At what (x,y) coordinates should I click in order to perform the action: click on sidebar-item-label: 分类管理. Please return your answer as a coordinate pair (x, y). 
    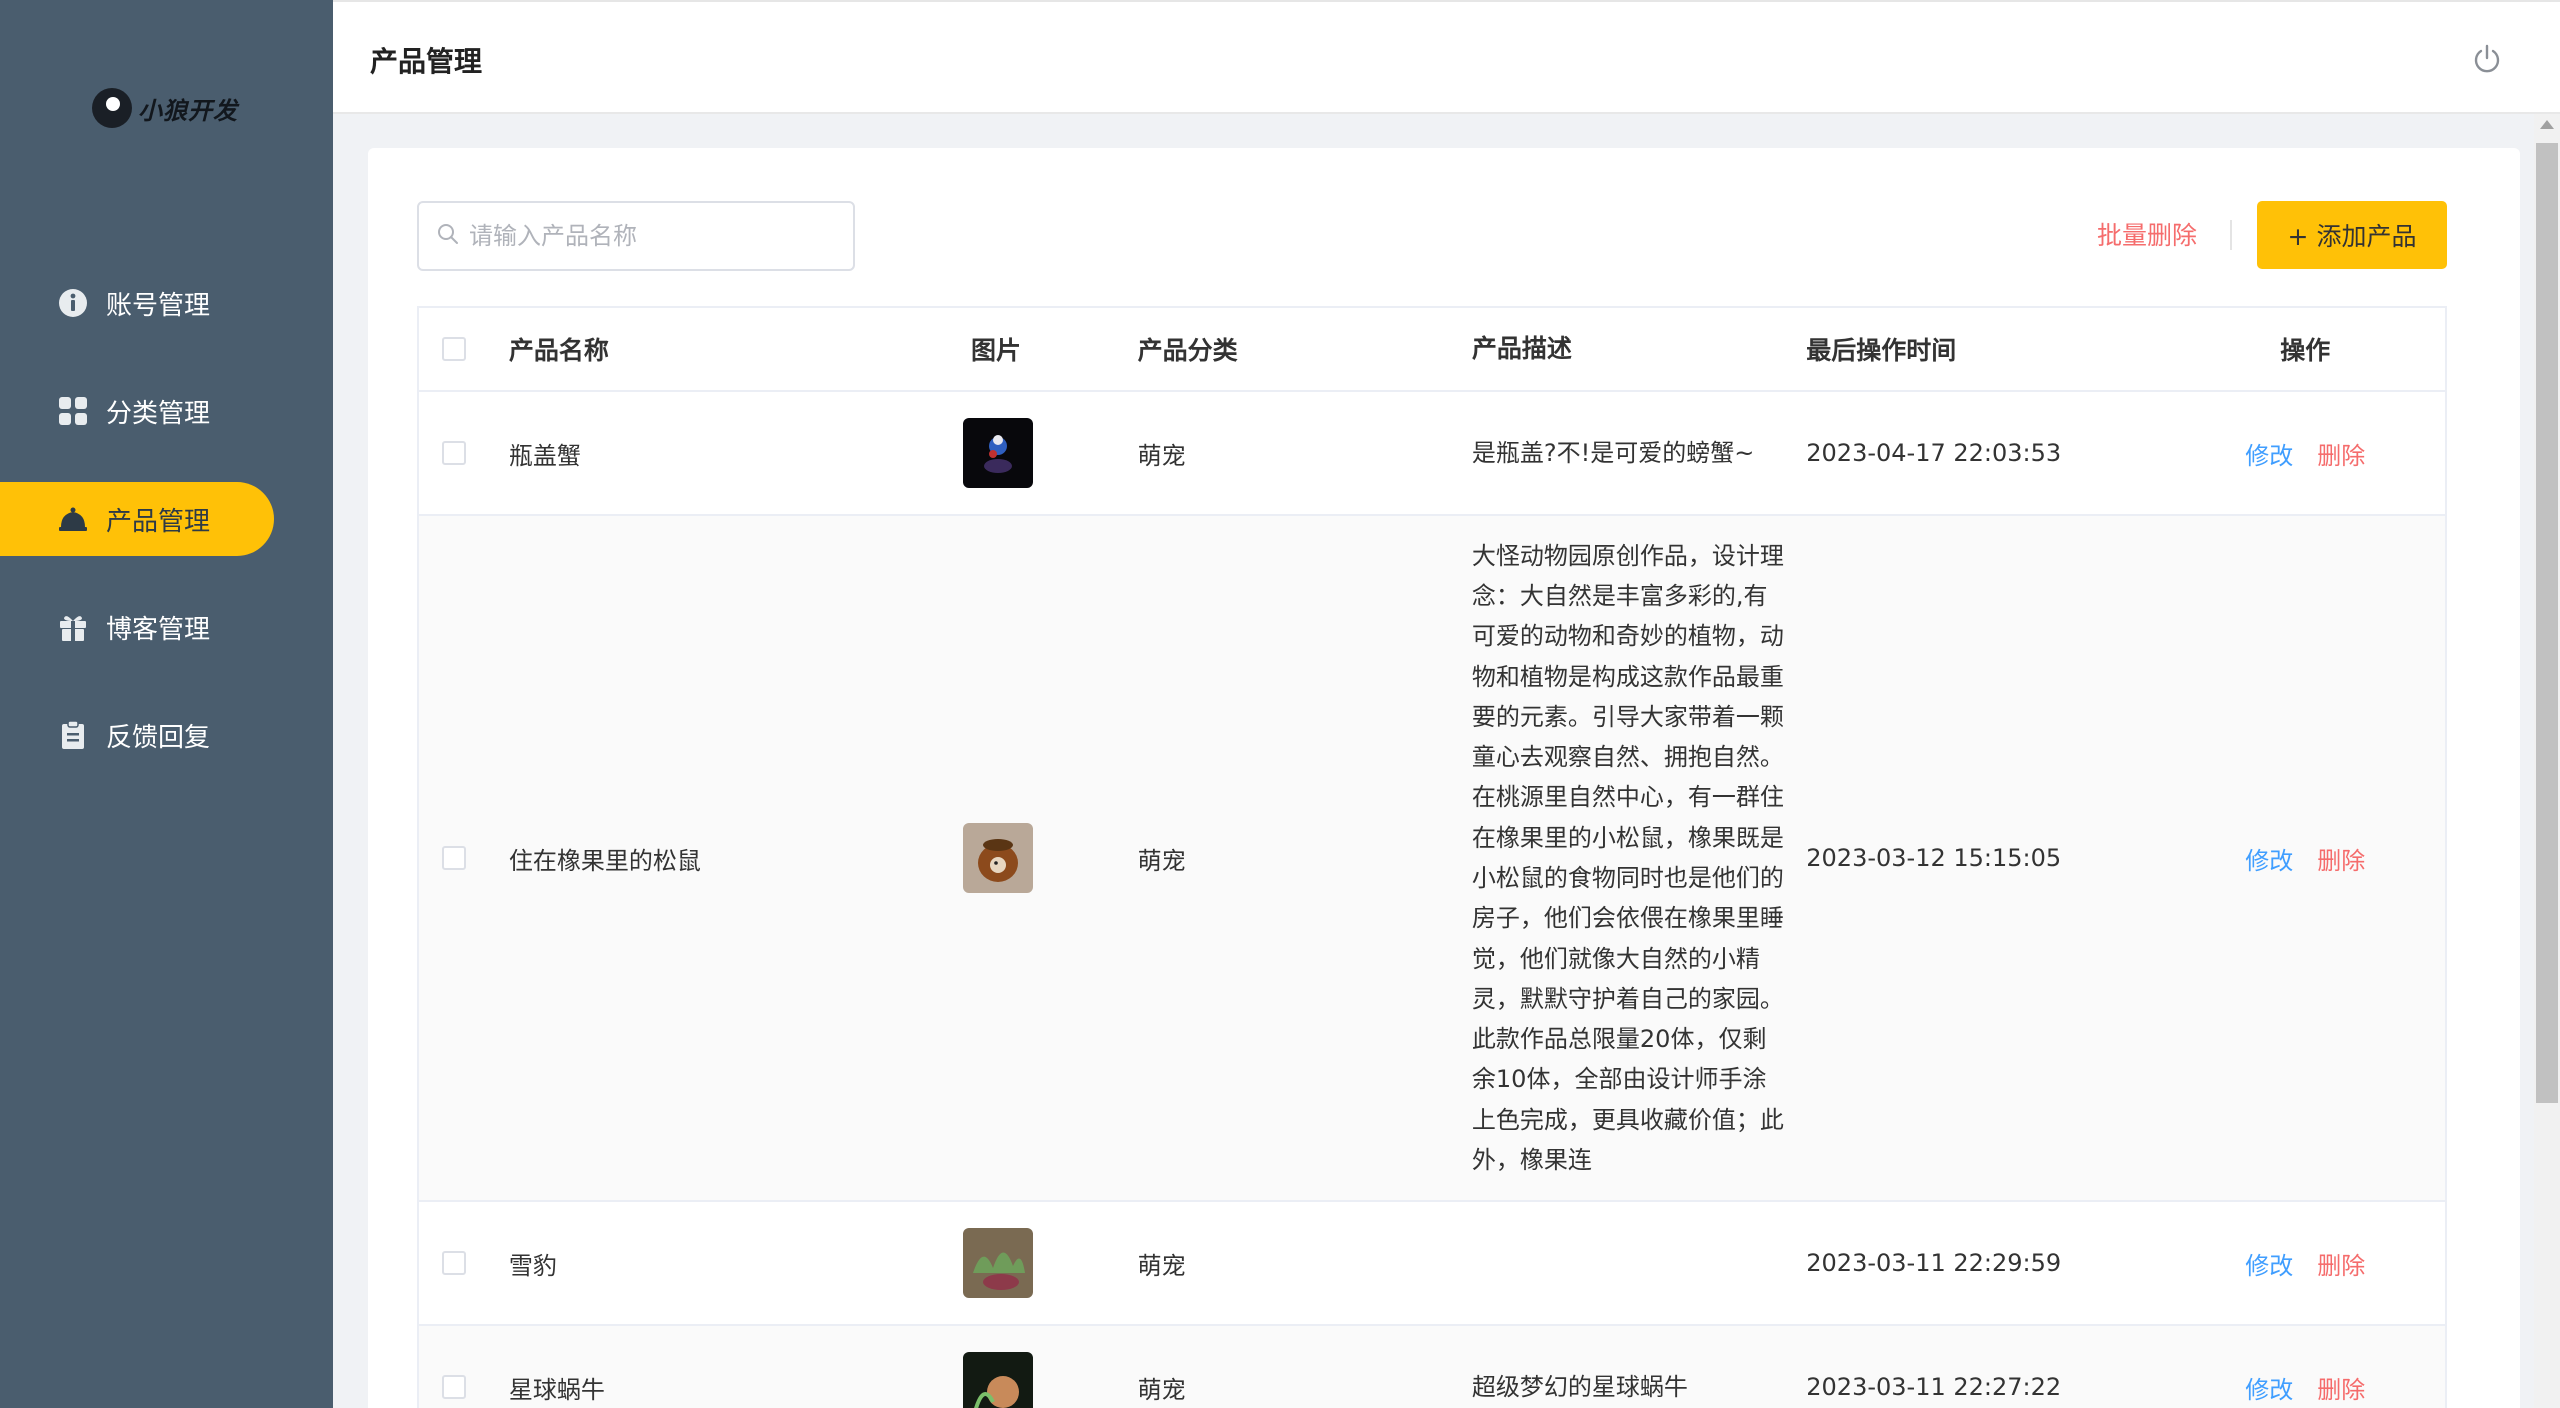
    Looking at the image, I should click on (158, 413).